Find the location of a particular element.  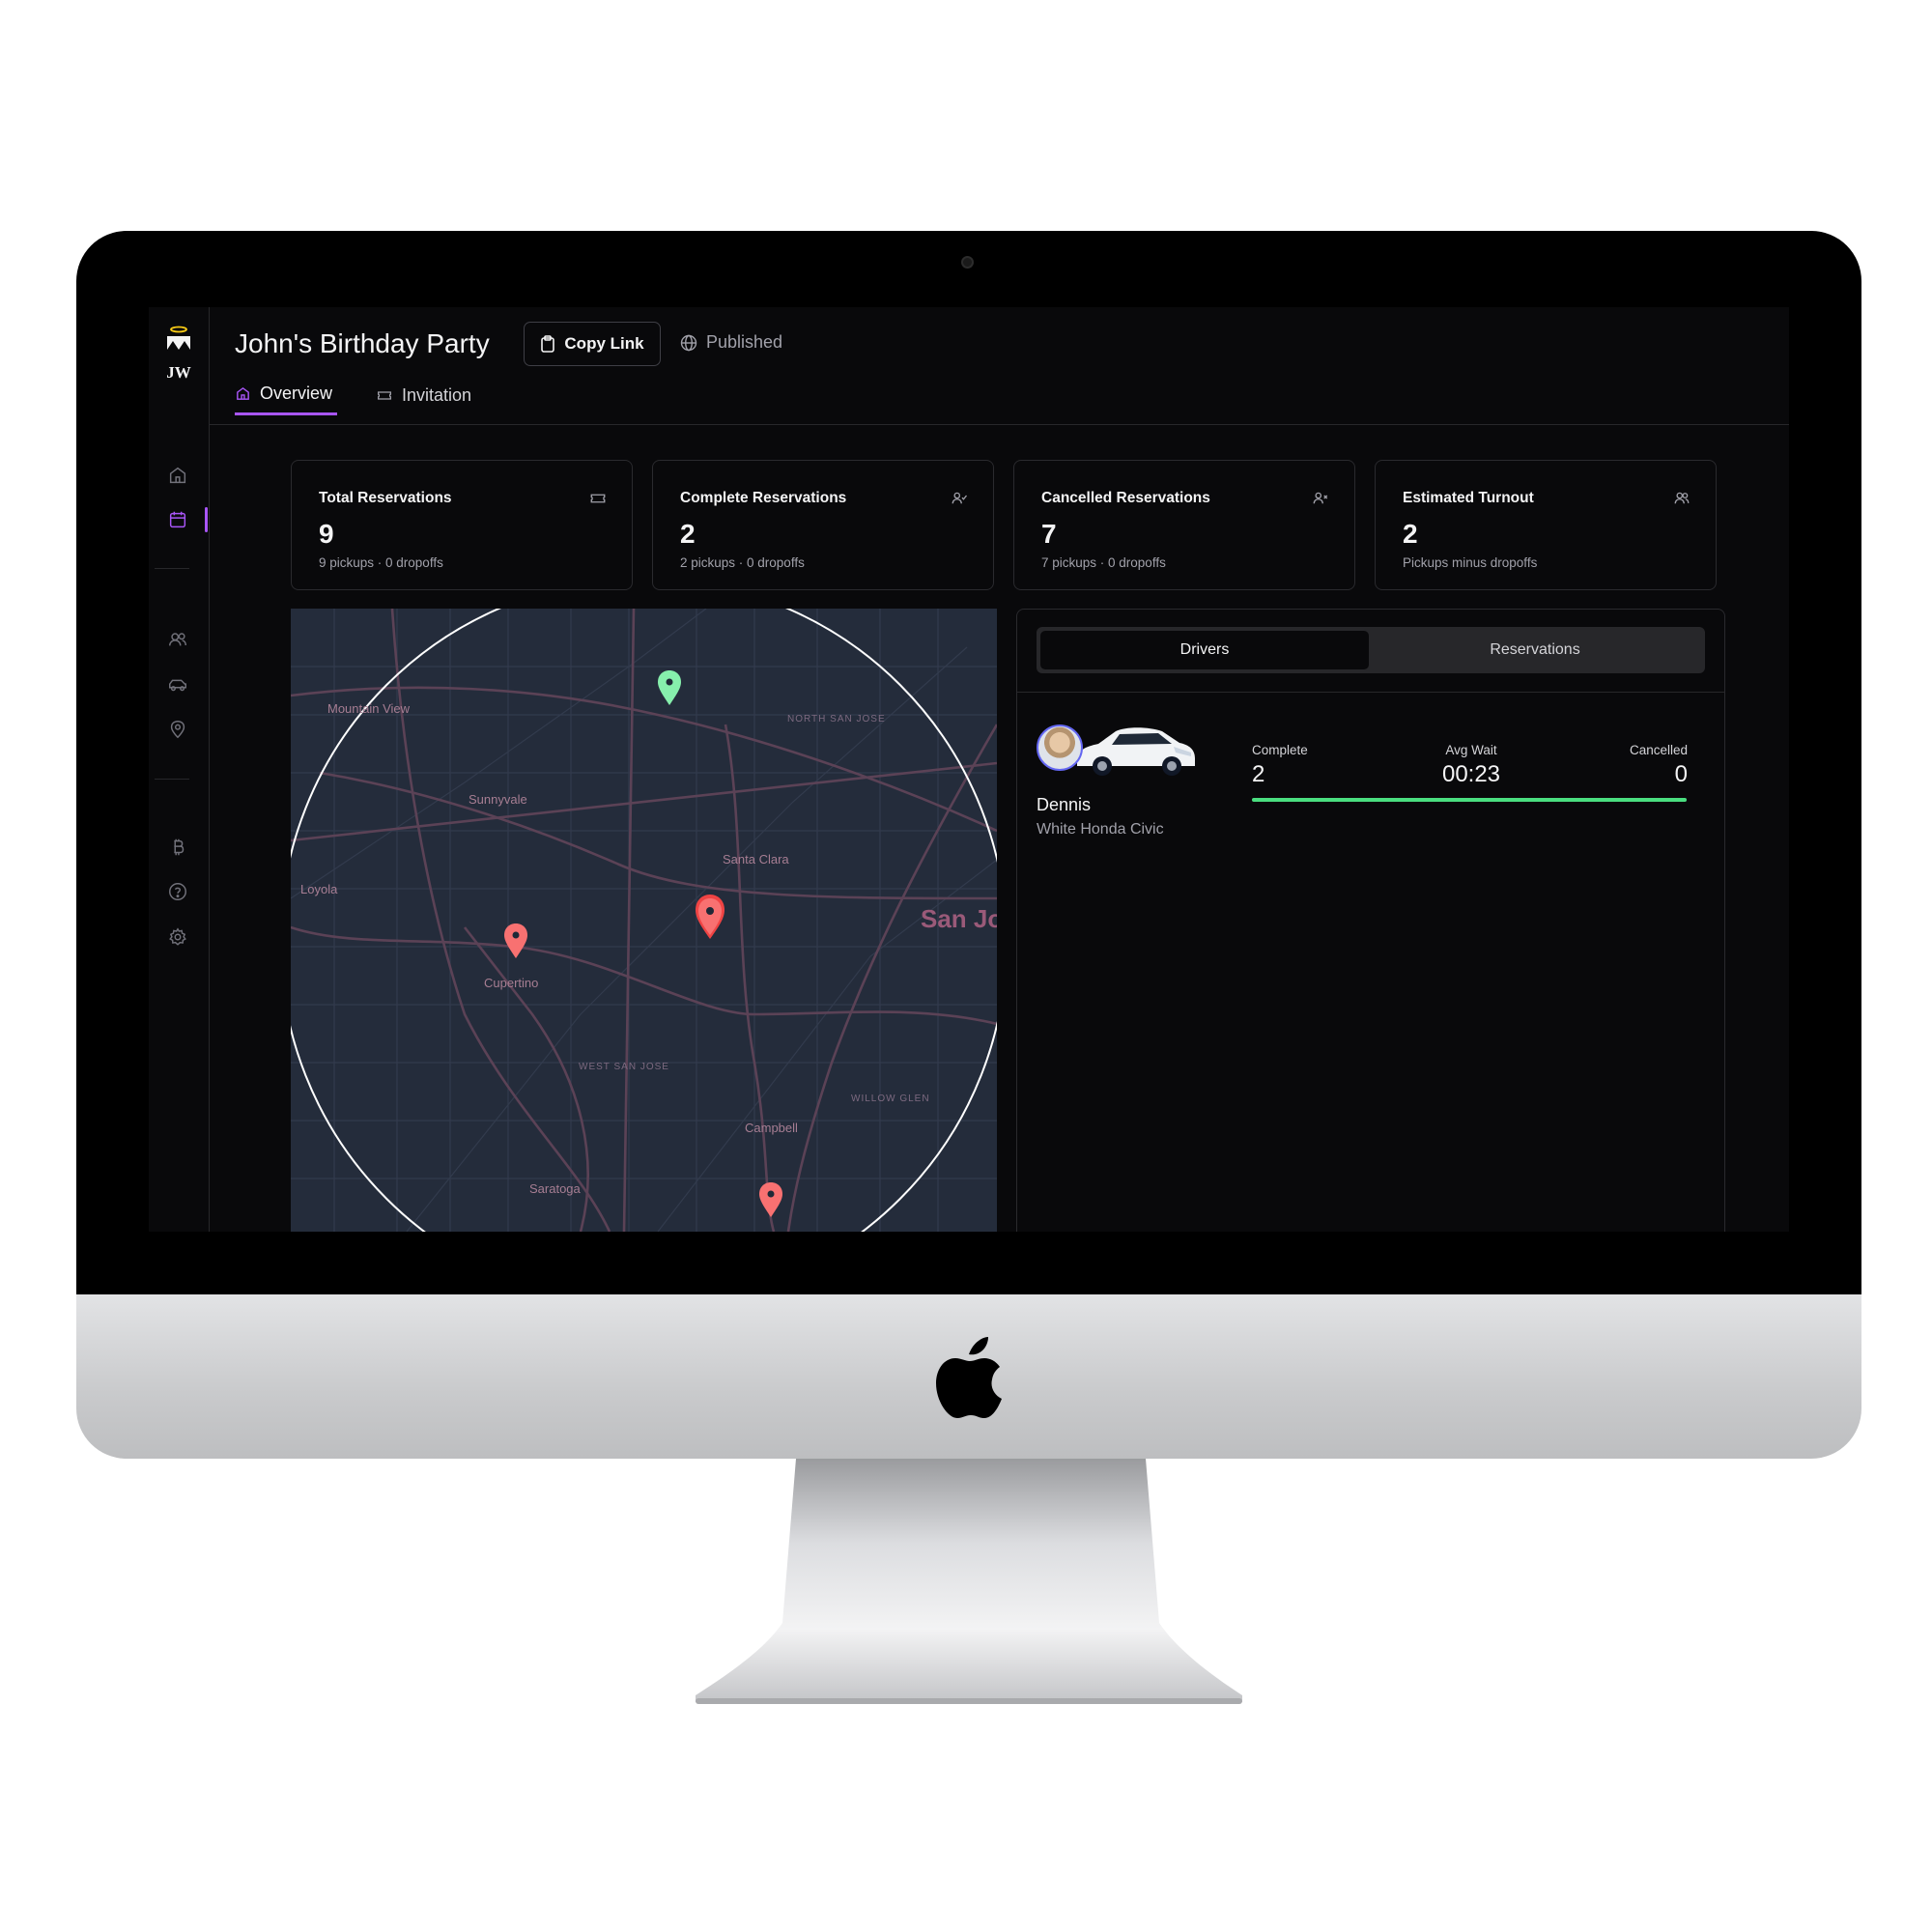

stat-title: Cancelled Reservations is located at coordinates (1125, 498).